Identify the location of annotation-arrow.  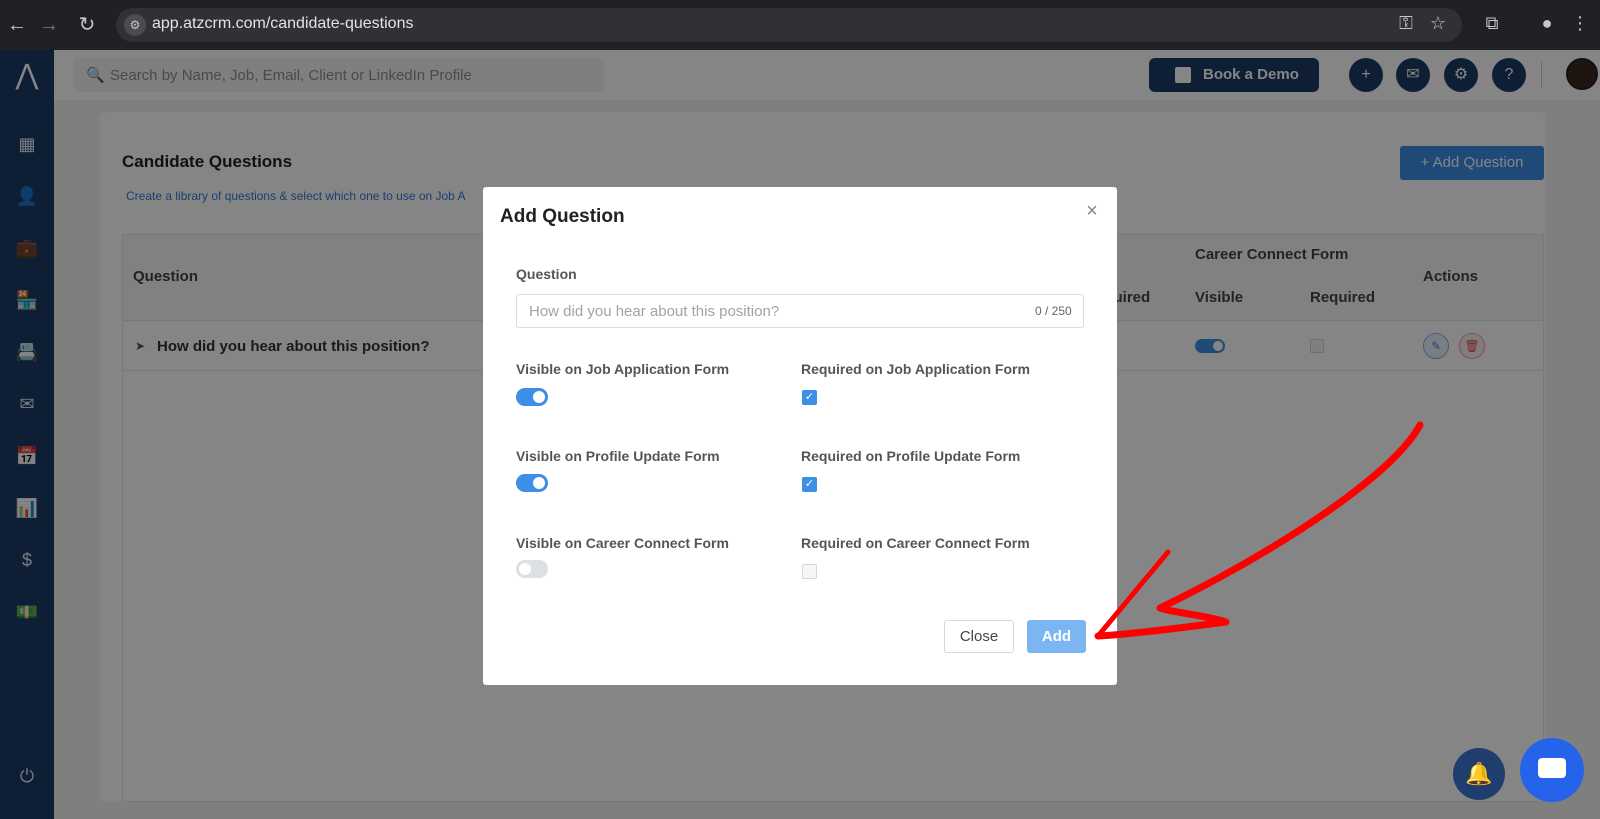
(1259, 530).